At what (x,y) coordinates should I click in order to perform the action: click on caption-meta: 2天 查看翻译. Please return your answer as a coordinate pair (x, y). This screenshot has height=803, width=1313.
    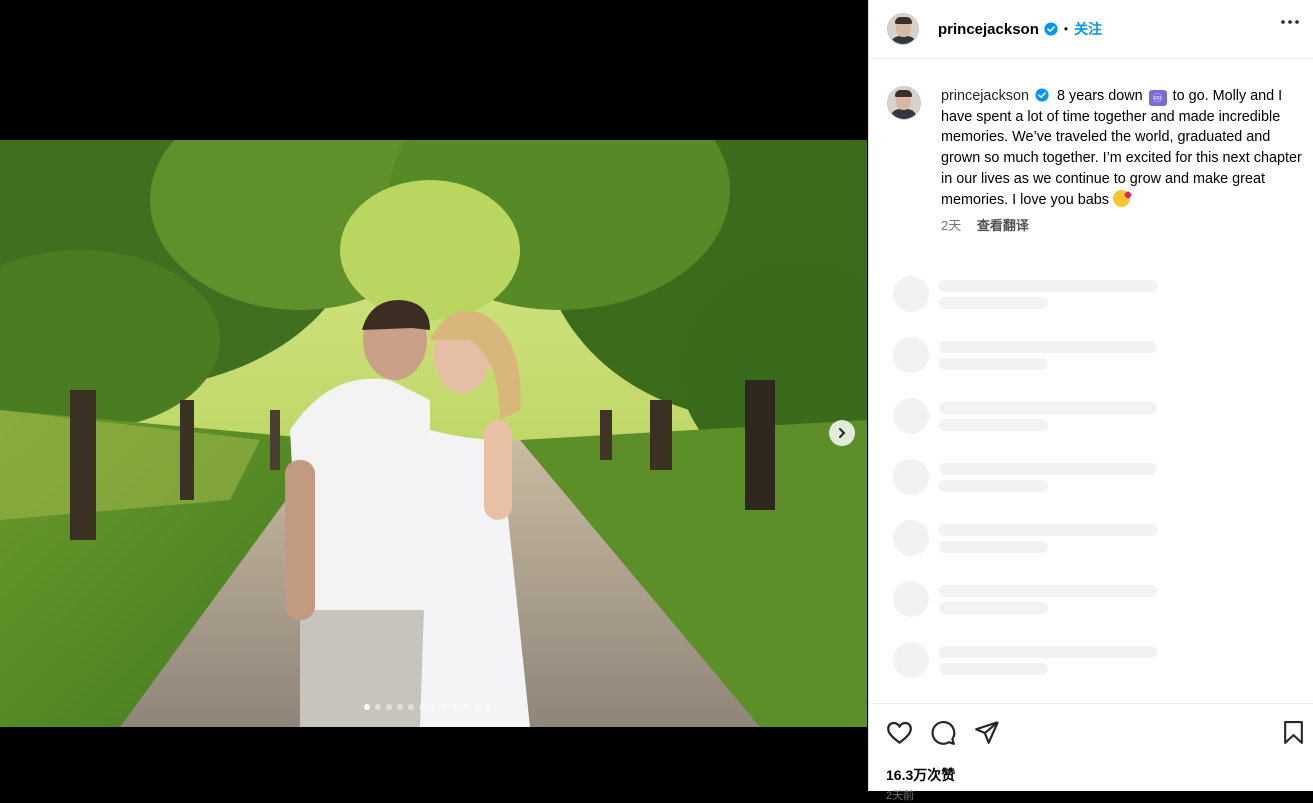
    Looking at the image, I should click on (985, 224).